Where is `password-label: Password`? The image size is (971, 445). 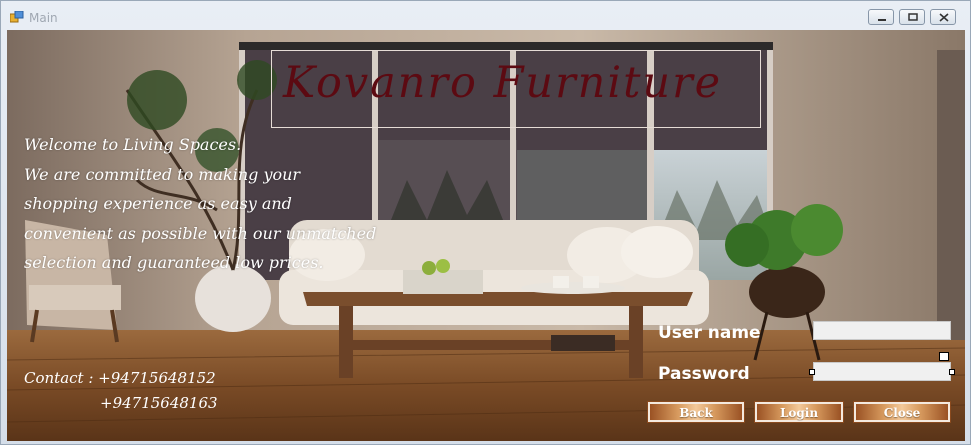
password-label: Password is located at coordinates (704, 374).